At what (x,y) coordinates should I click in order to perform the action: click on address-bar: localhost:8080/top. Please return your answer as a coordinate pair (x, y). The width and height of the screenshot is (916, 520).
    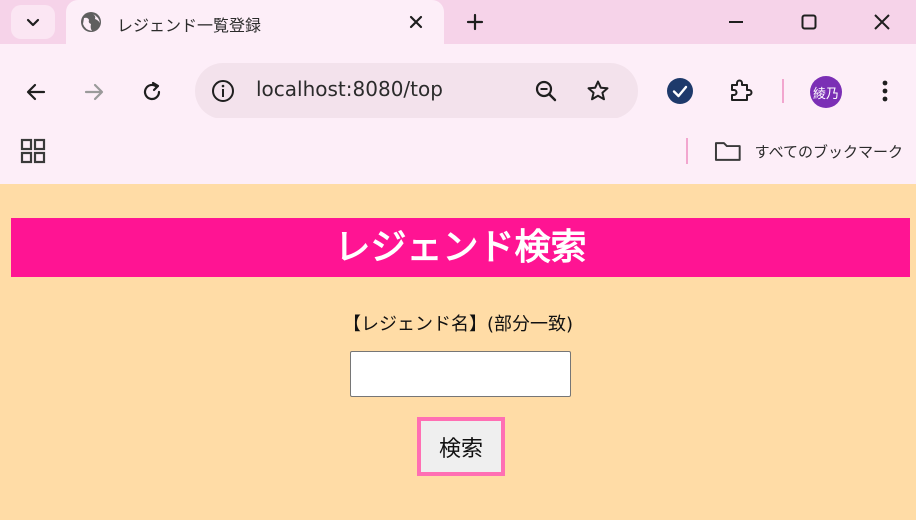
    Looking at the image, I should click on (416, 91).